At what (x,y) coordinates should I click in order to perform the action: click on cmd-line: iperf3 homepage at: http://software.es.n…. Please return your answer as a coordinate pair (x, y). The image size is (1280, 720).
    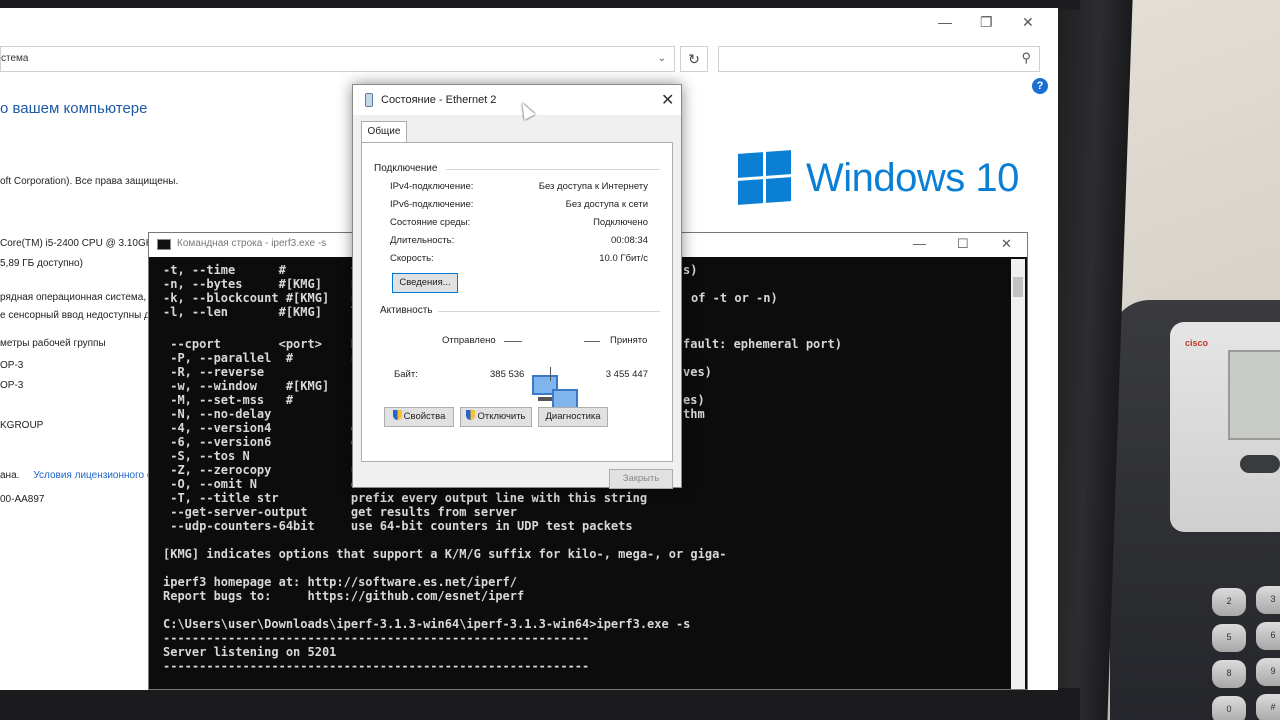
    Looking at the image, I should click on (340, 582).